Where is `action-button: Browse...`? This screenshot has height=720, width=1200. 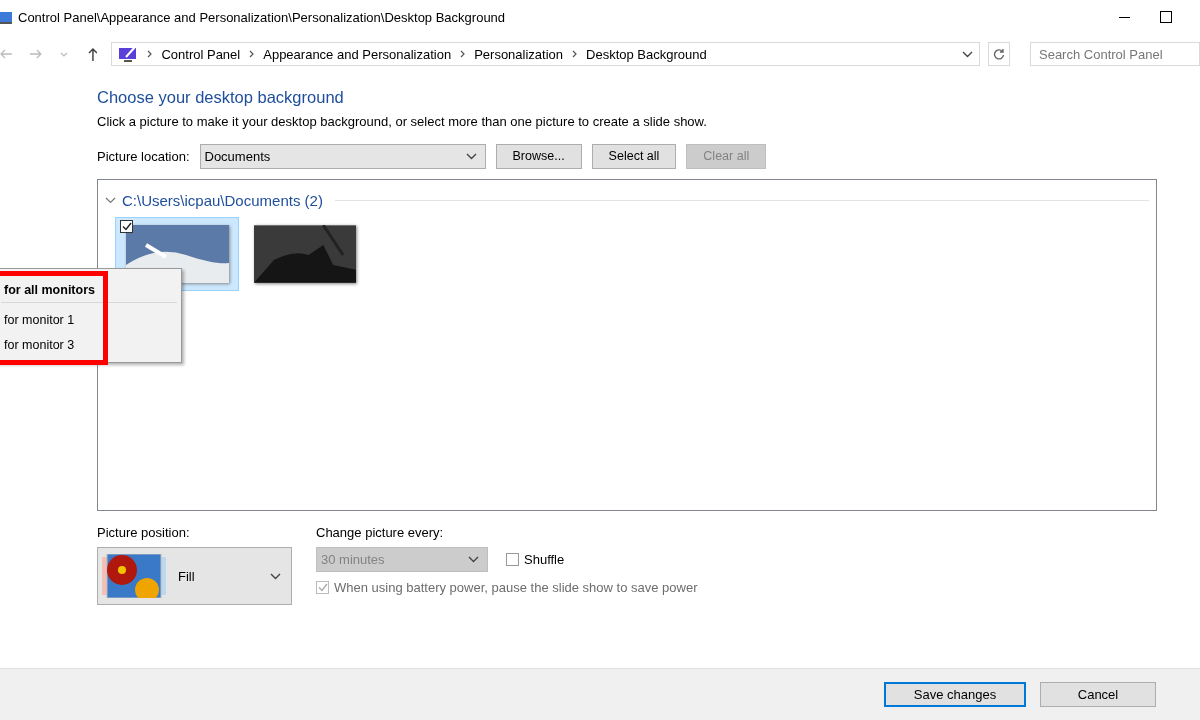 action-button: Browse... is located at coordinates (538, 156).